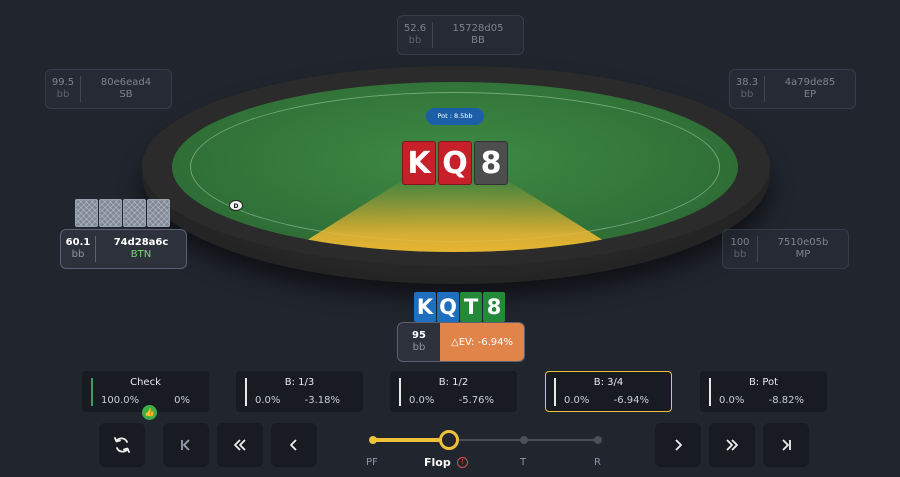  I want to click on player-id: 74d28a6c, so click(141, 242).